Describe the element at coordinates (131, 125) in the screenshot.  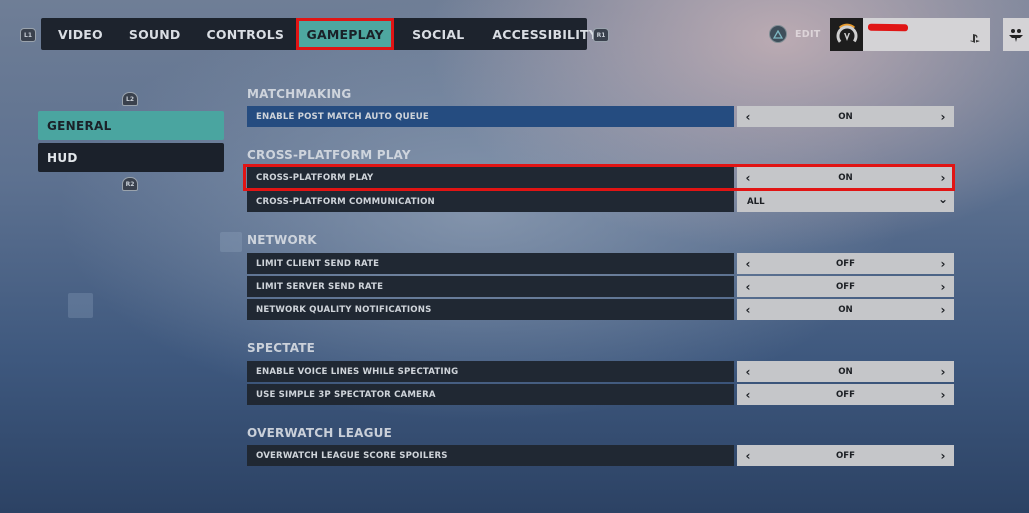
I see `sidebar-item-general: GENERAL` at that location.